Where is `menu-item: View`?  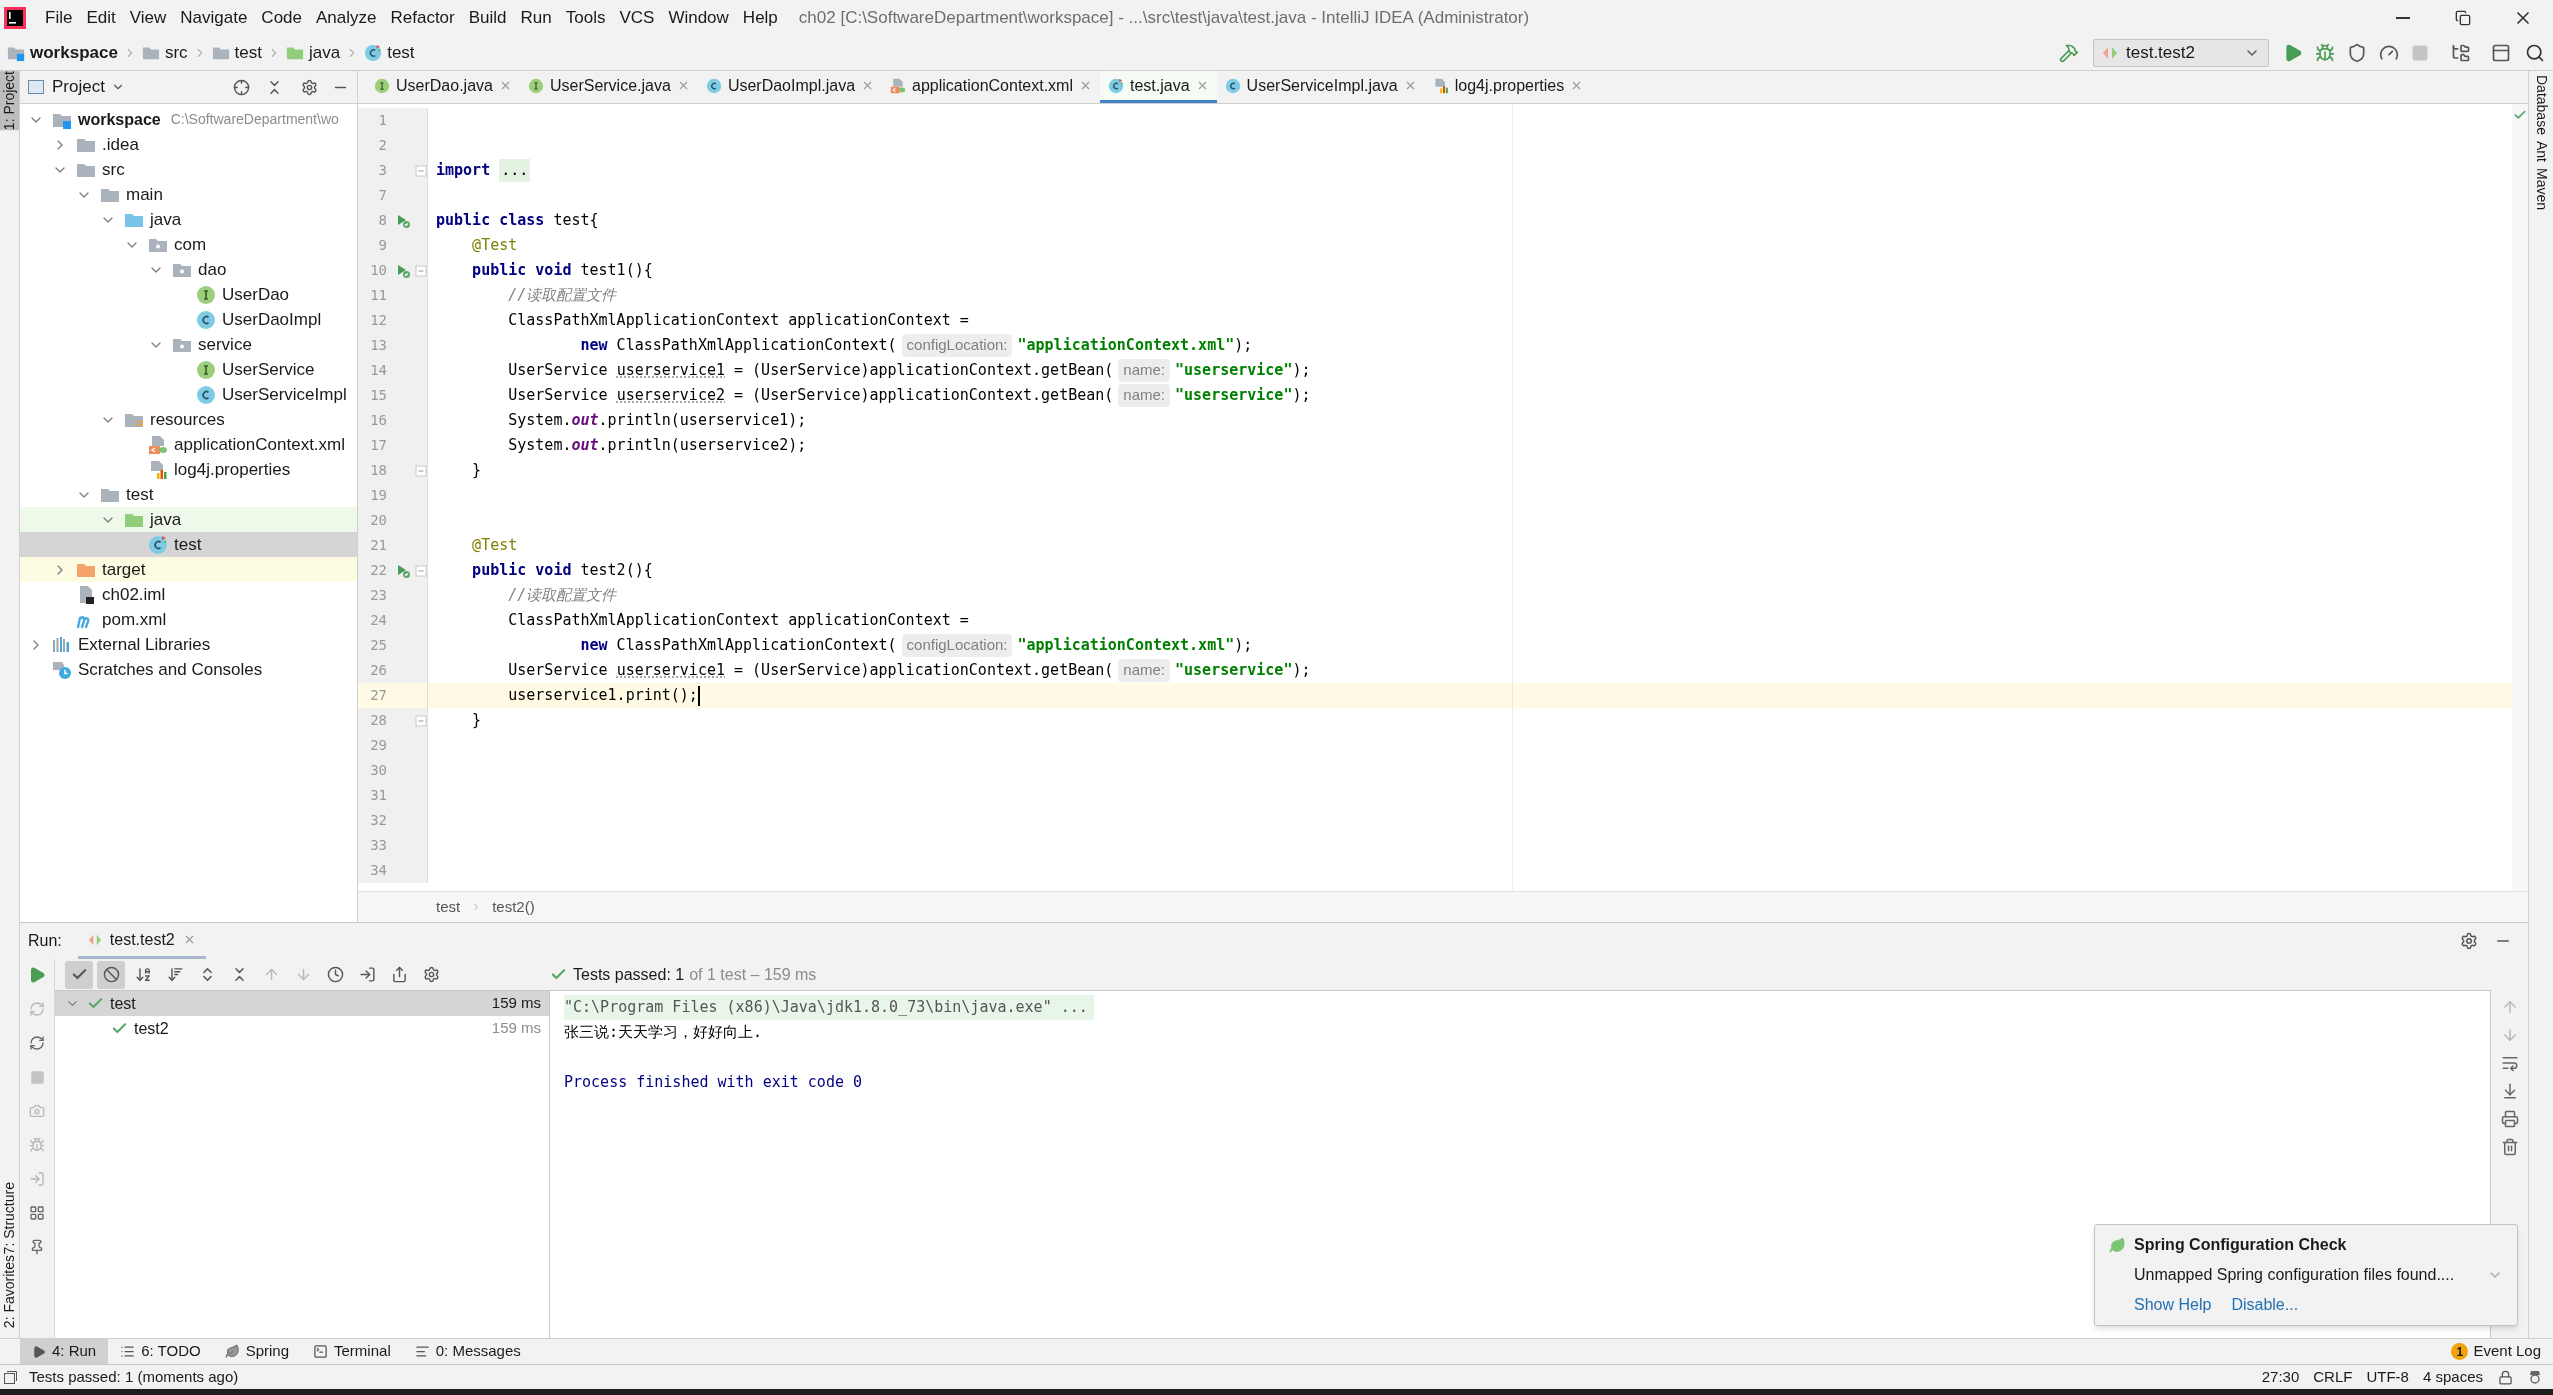
menu-item: View is located at coordinates (148, 17).